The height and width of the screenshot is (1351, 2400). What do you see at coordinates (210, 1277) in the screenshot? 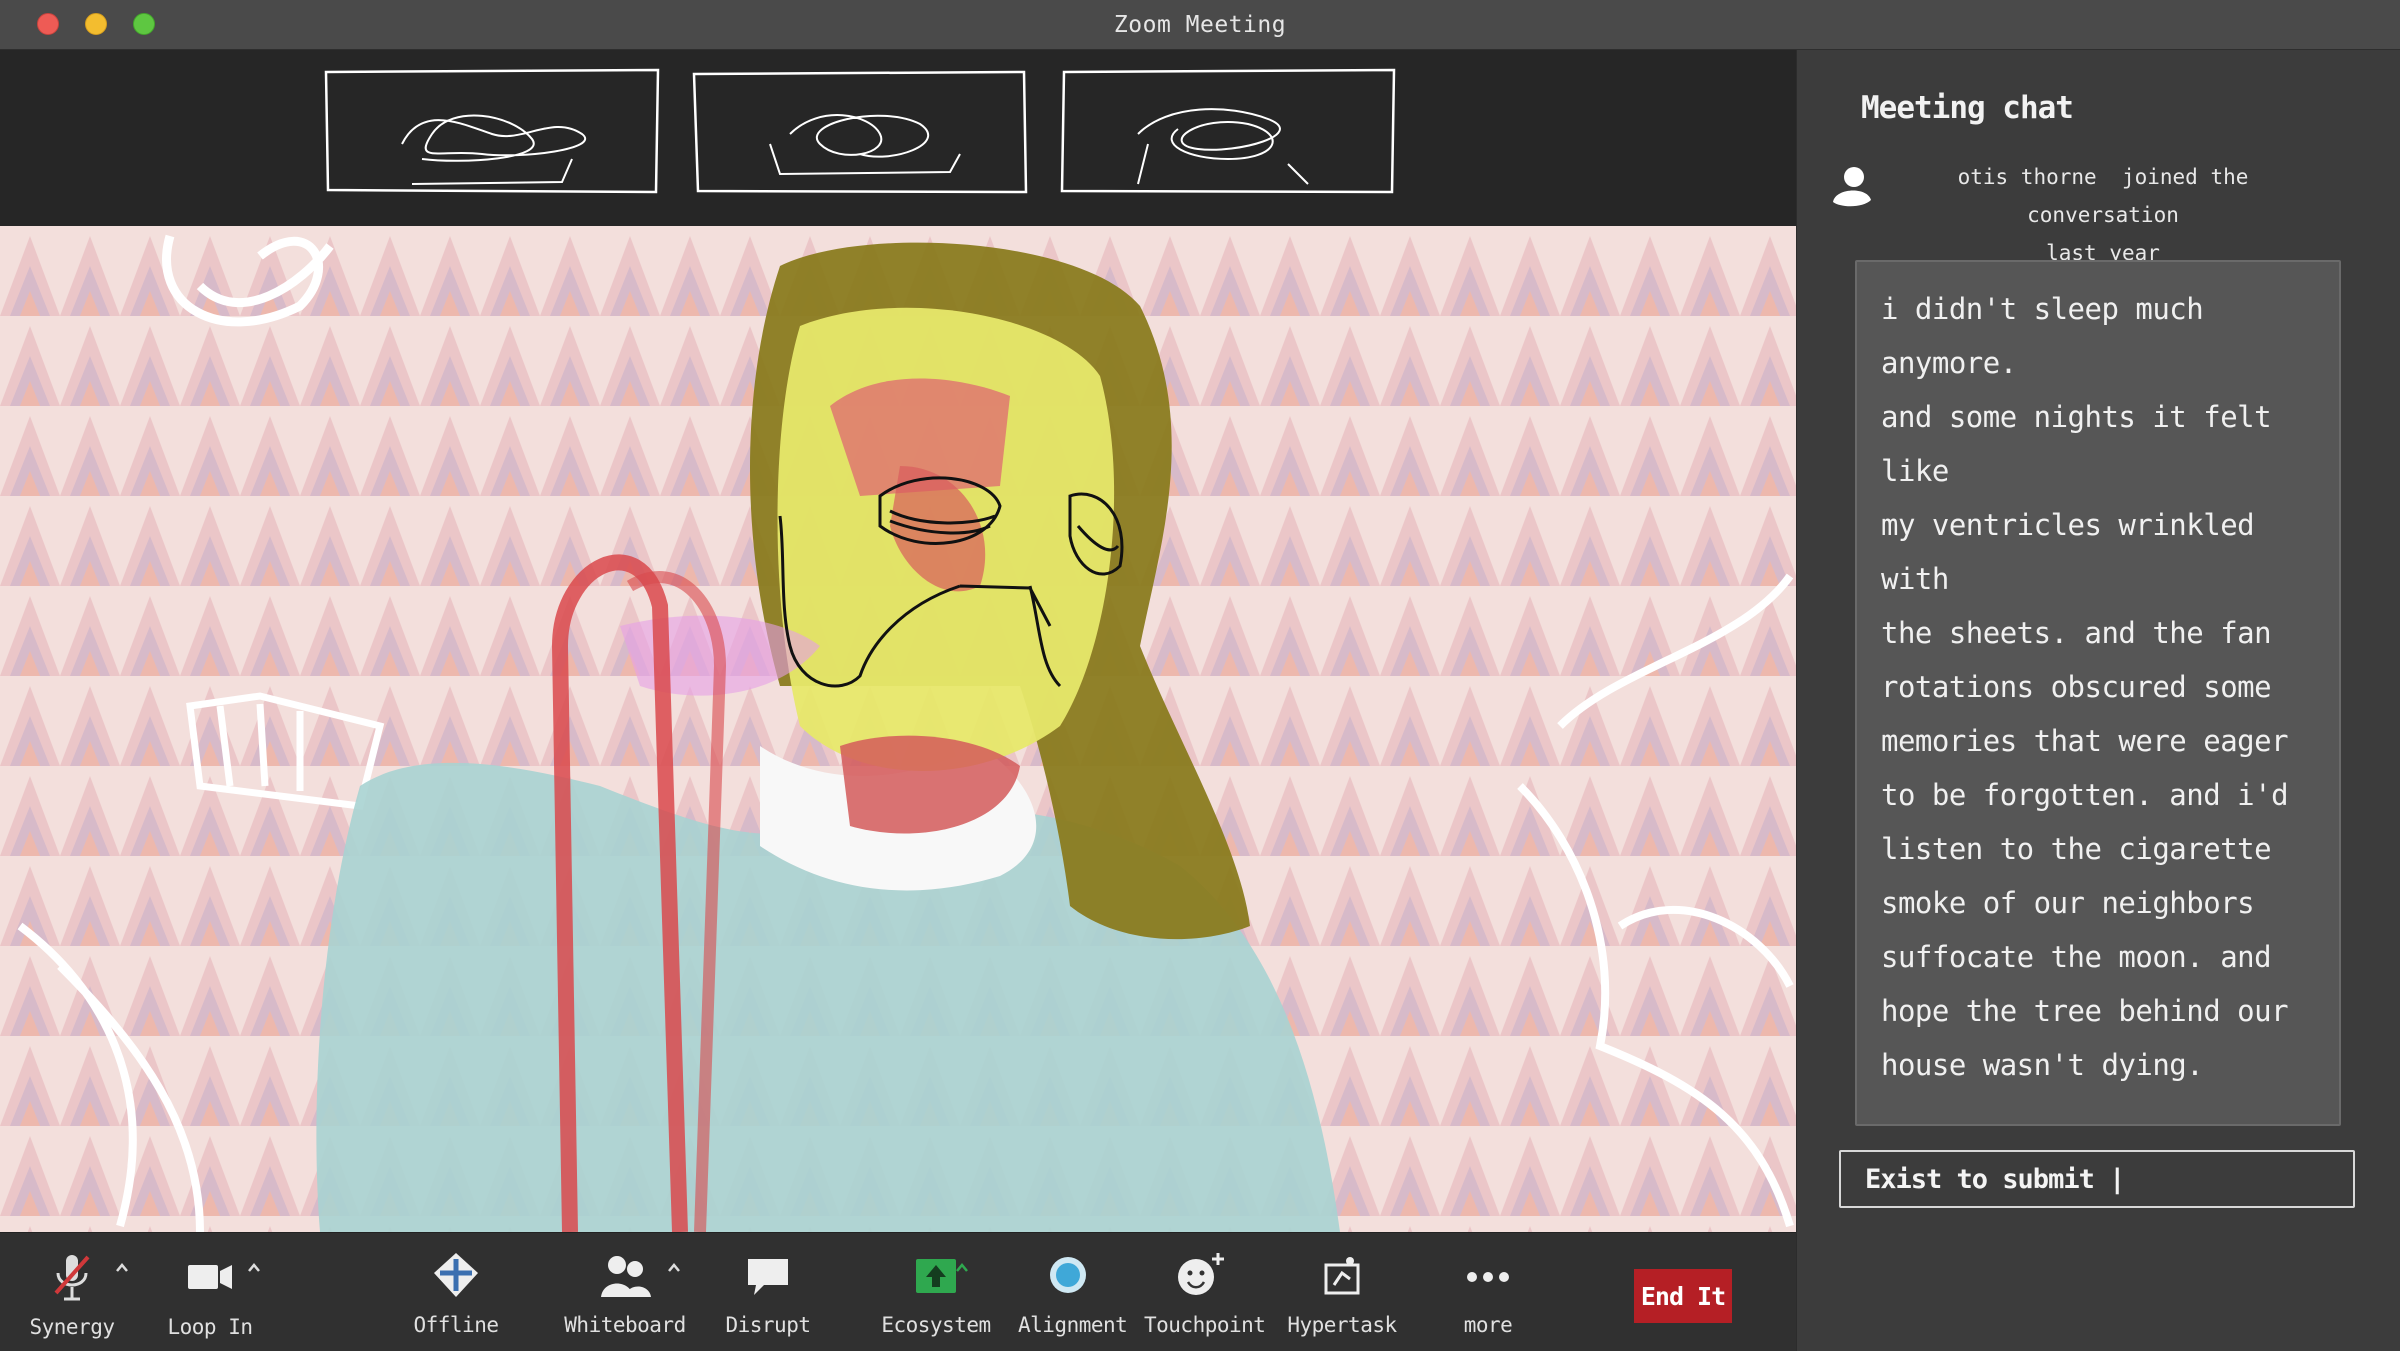
I see `video-camera-icon` at bounding box center [210, 1277].